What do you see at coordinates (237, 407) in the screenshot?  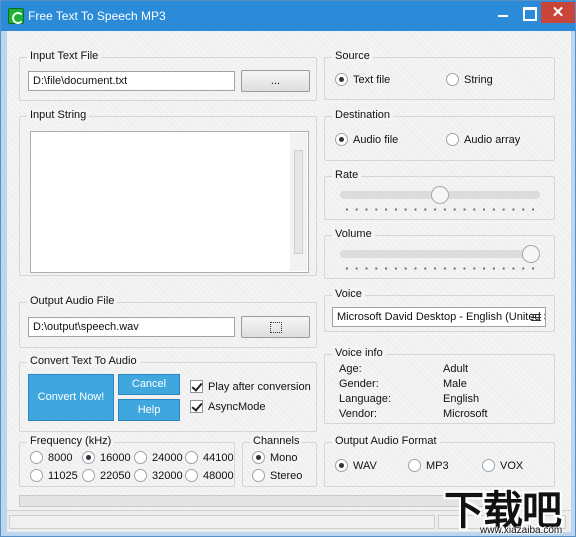 I see `async-mode-label: AsyncMode` at bounding box center [237, 407].